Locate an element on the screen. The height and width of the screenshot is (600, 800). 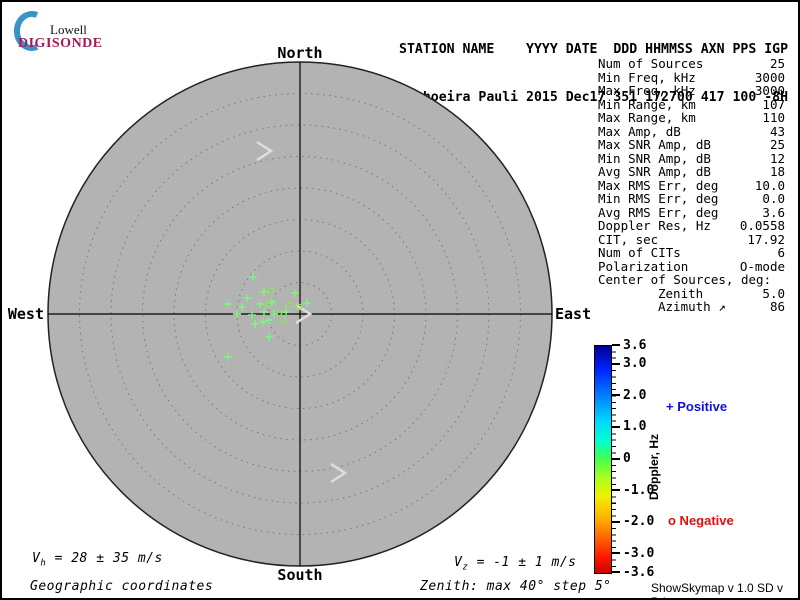
parameter-value: 18 is located at coordinates (777, 171).